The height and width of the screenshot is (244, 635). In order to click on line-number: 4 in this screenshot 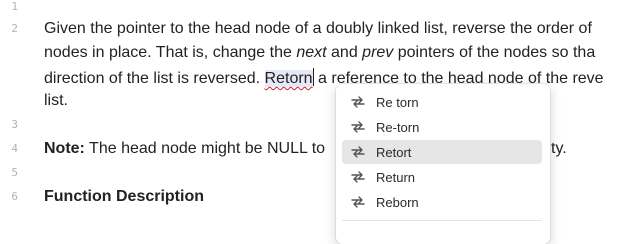, I will do `click(14, 148)`.